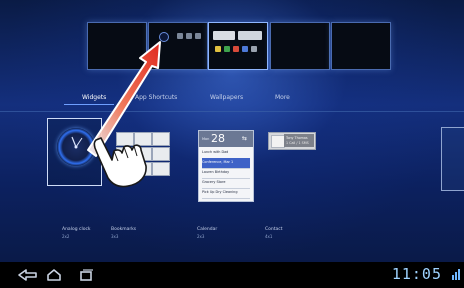  What do you see at coordinates (201, 236) in the screenshot?
I see `widget-size-calendar: 2x3` at bounding box center [201, 236].